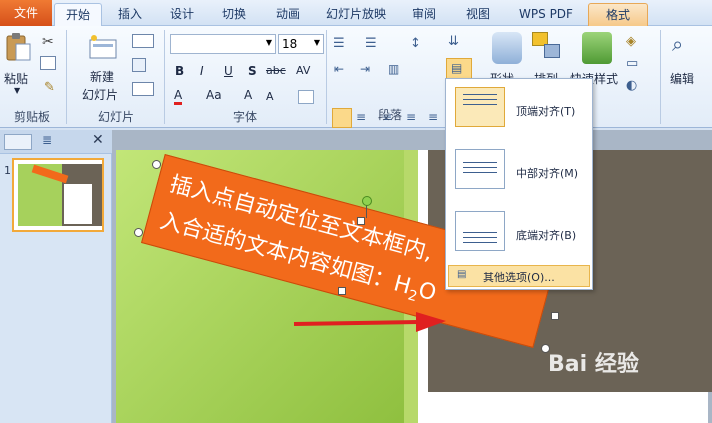  I want to click on close-icon: ✕, so click(98, 140).